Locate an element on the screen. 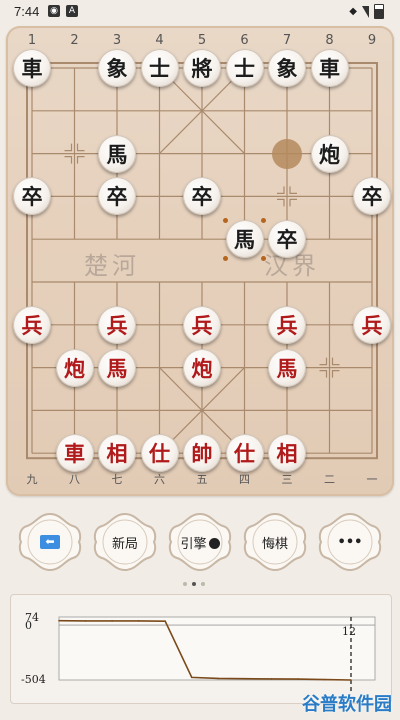  black-piece: 炮 is located at coordinates (329, 153).